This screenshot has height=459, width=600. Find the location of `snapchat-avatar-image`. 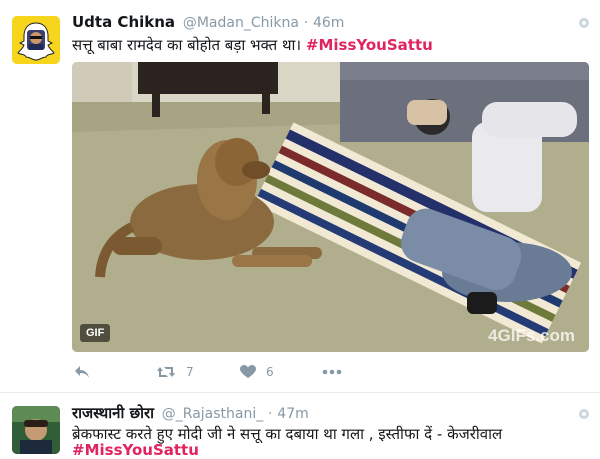

snapchat-avatar-image is located at coordinates (36, 40).